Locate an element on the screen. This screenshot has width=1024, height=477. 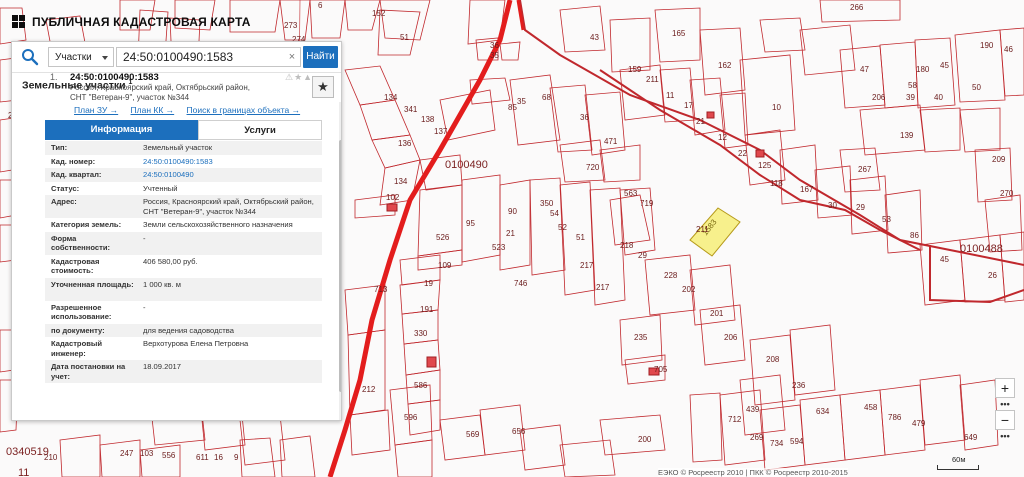
quarter-label: 0100488 is located at coordinates (981, 249).